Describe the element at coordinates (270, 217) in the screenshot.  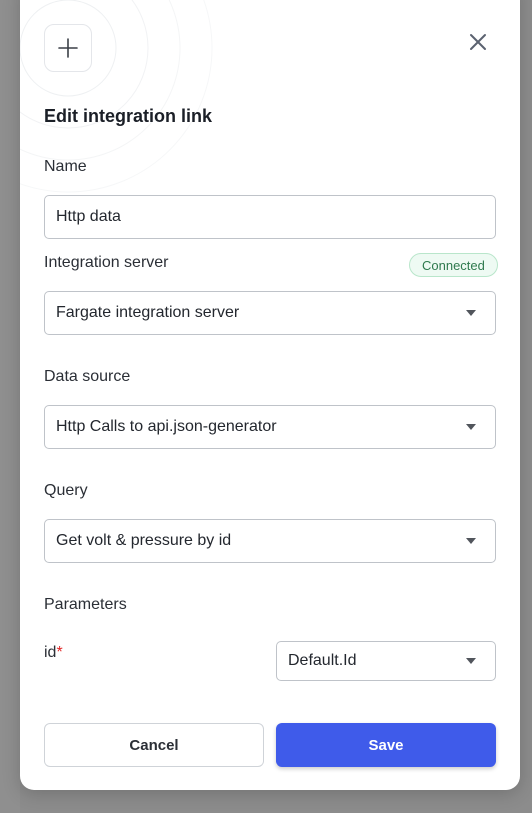
I see `name-input: Http data` at that location.